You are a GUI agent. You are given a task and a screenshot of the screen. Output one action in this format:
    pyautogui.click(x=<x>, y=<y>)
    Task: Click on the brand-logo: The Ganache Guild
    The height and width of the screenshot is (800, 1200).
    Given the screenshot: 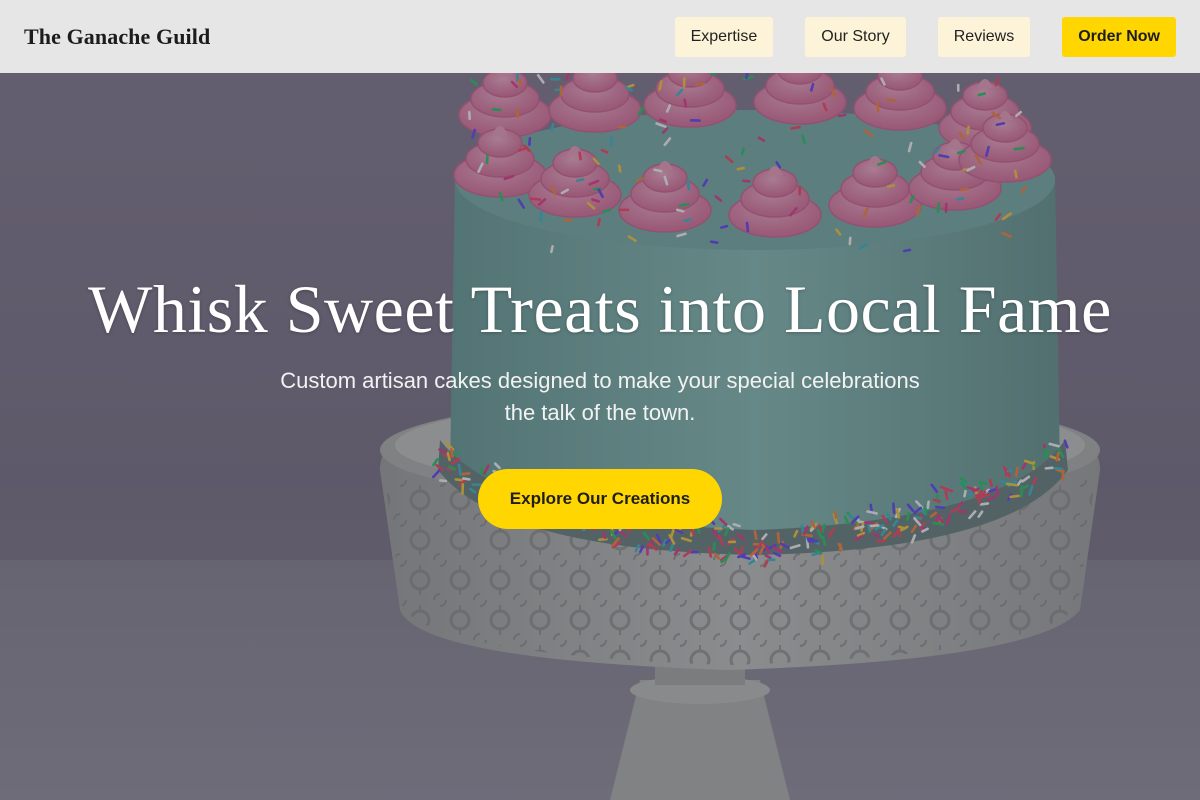 What is the action you would take?
    pyautogui.click(x=117, y=37)
    